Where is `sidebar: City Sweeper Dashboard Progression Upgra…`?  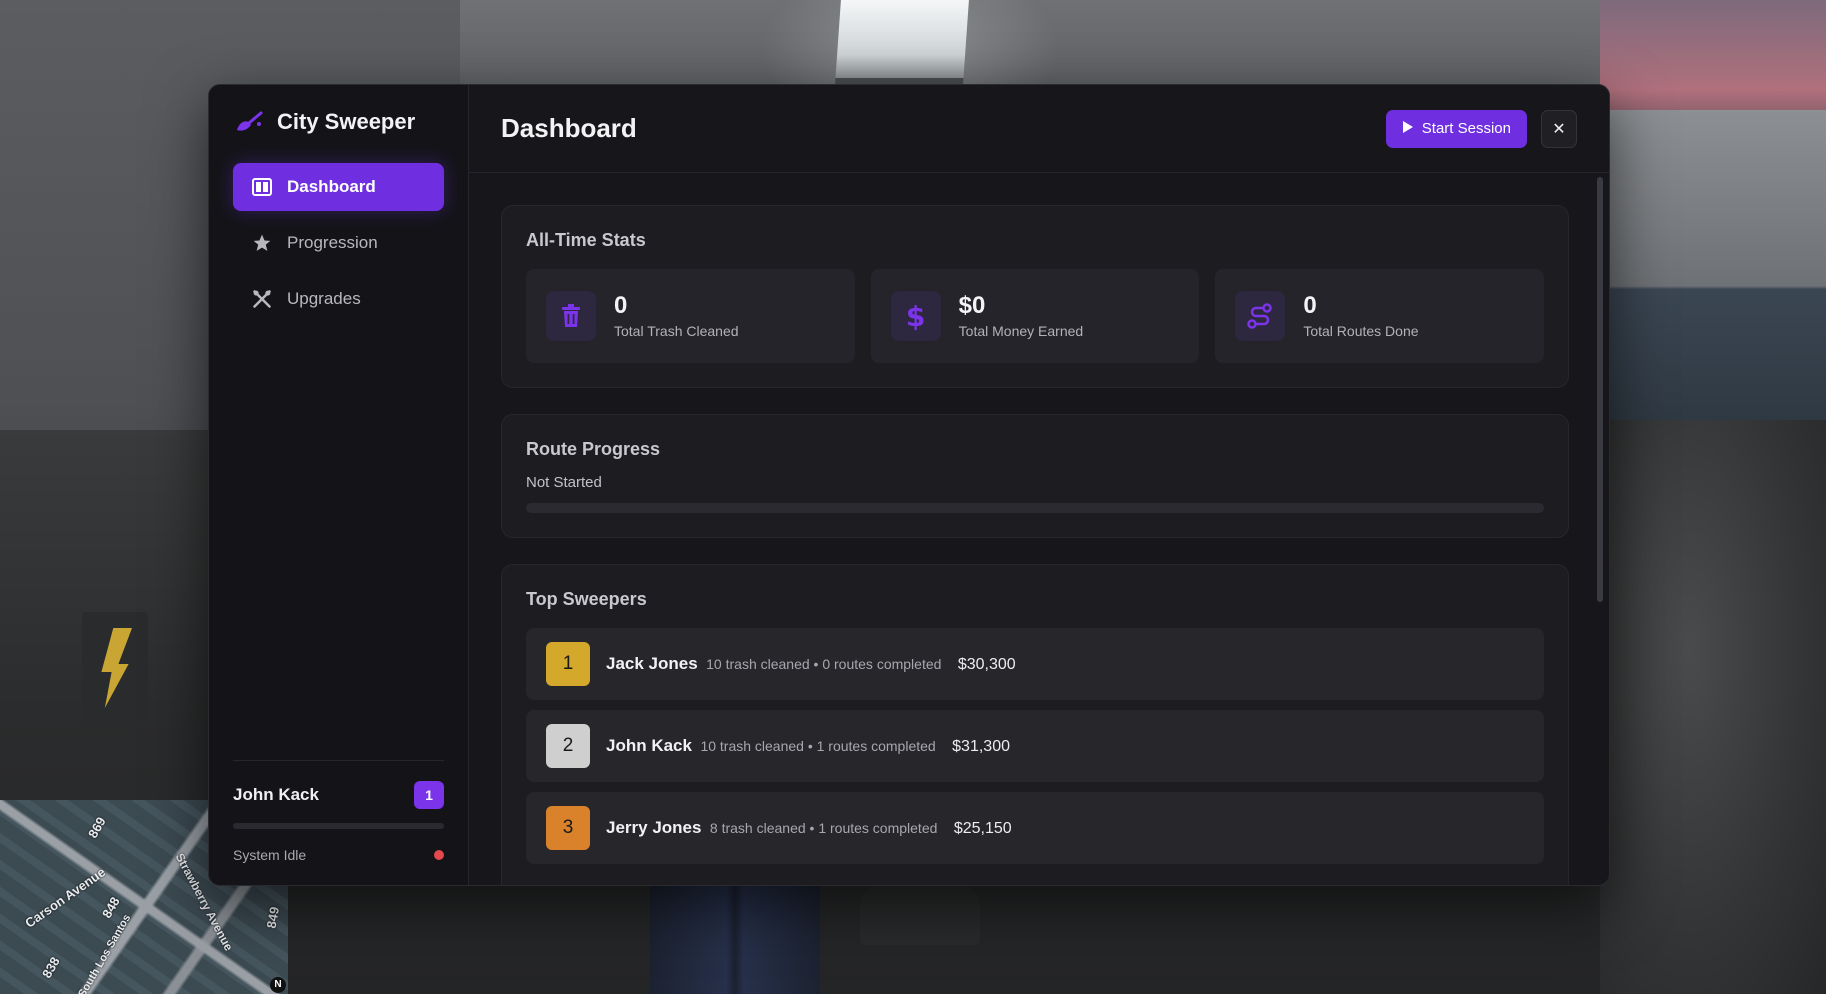
sidebar: City Sweeper Dashboard Progression Upgra… is located at coordinates (339, 485).